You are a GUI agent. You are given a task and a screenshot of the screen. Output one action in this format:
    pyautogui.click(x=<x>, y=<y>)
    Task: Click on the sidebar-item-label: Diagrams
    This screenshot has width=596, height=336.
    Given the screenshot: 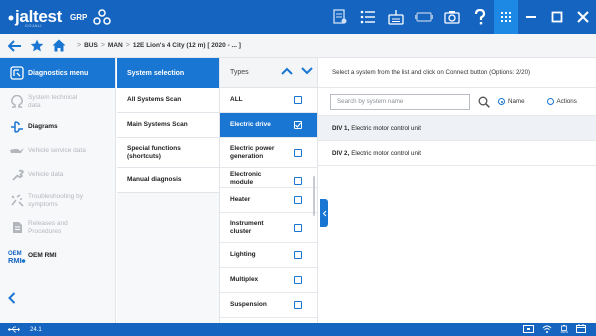 What is the action you would take?
    pyautogui.click(x=43, y=126)
    